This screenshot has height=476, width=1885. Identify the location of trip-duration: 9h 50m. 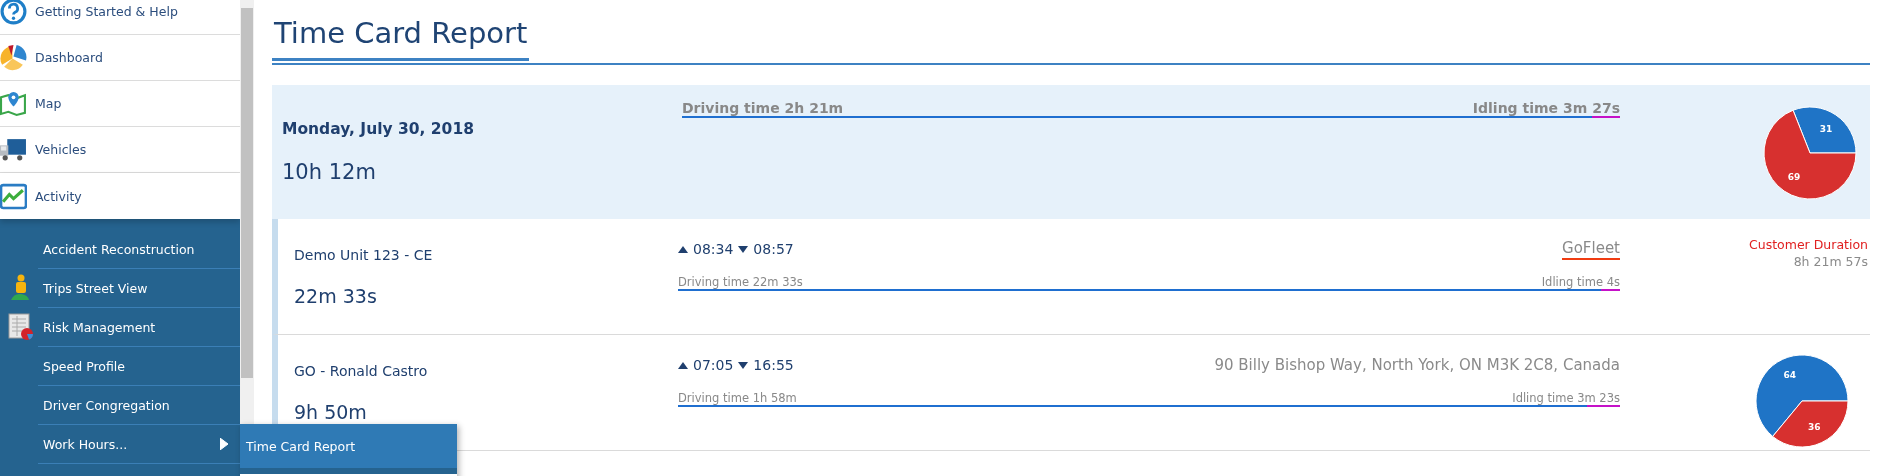
(331, 412).